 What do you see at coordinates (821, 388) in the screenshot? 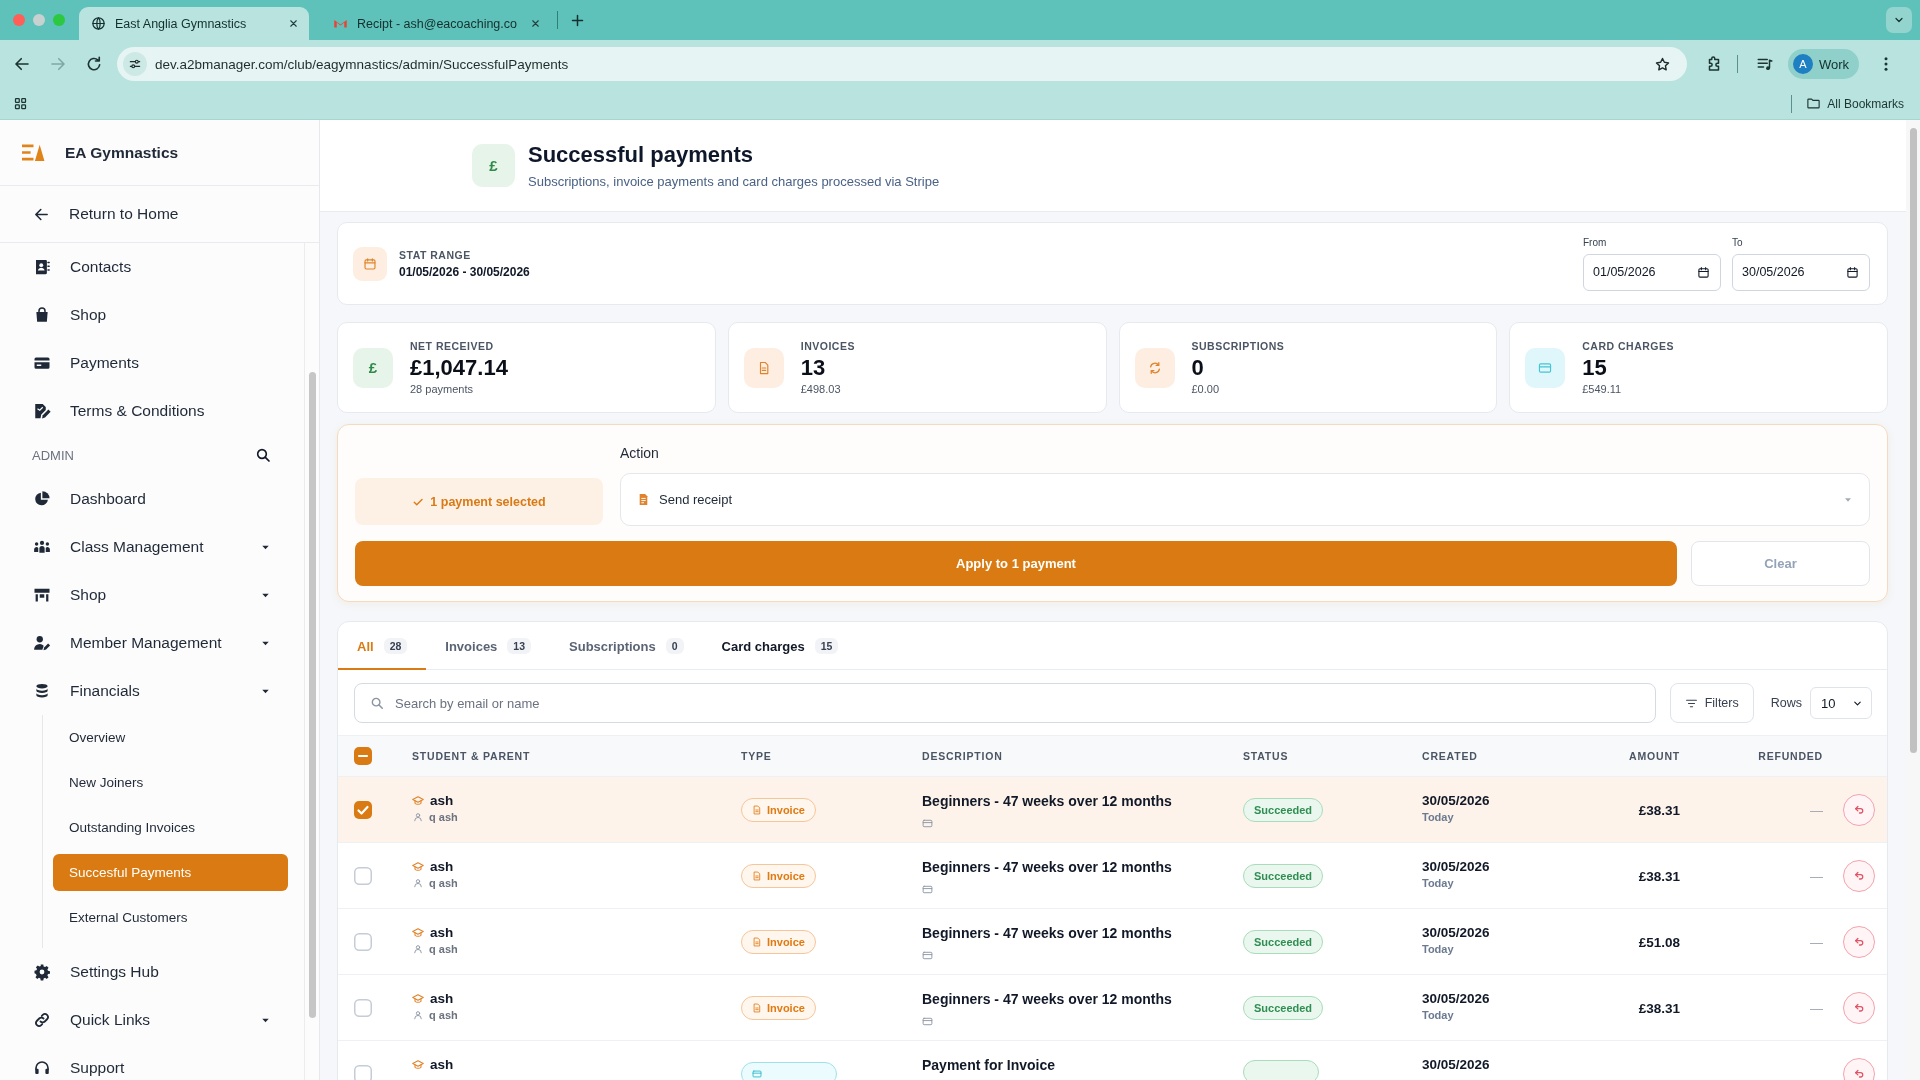
I see `stat-detail: £498.03` at bounding box center [821, 388].